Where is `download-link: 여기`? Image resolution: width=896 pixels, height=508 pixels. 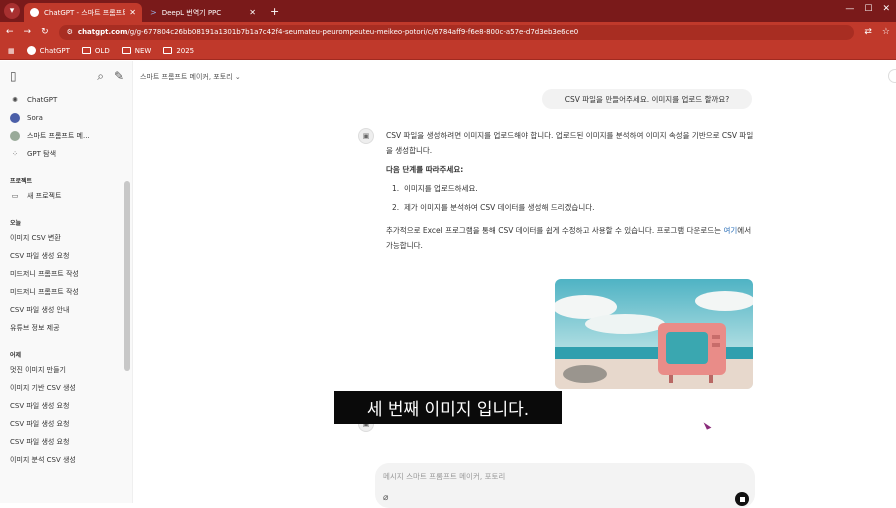
download-link: 여기 is located at coordinates (730, 230).